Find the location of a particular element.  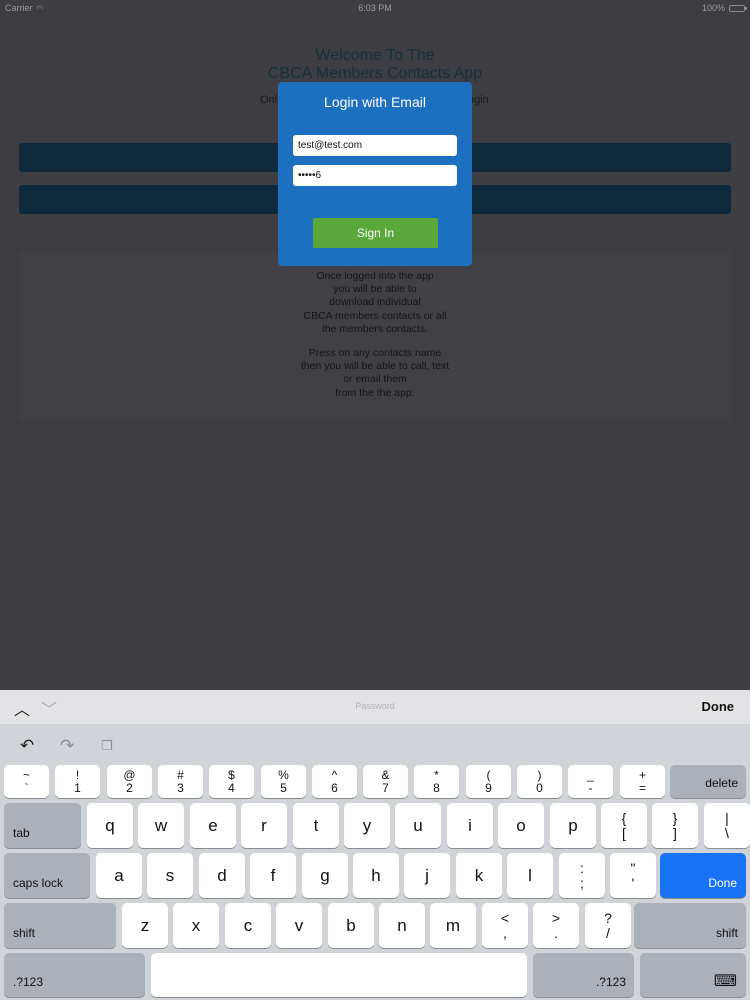

key-label: r is located at coordinates (264, 825).